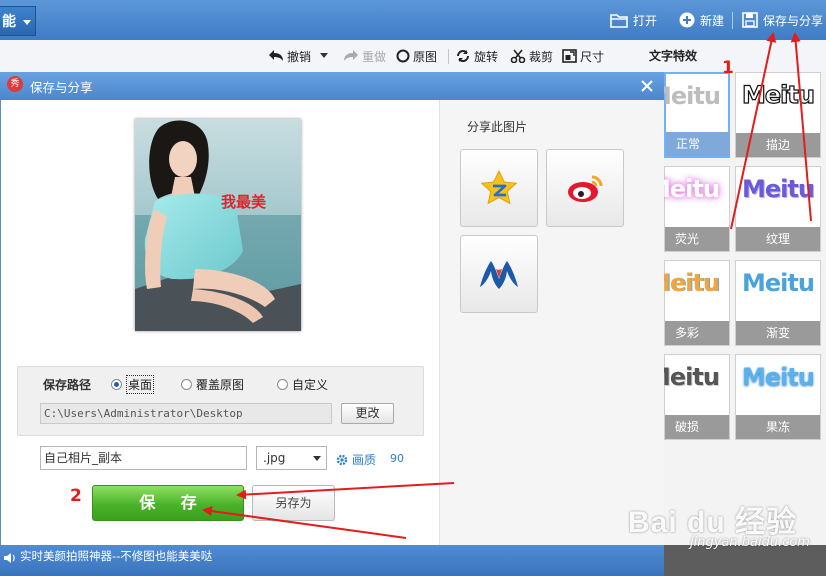 Image resolution: width=826 pixels, height=576 pixels. Describe the element at coordinates (647, 86) in the screenshot. I see `close-icon` at that location.